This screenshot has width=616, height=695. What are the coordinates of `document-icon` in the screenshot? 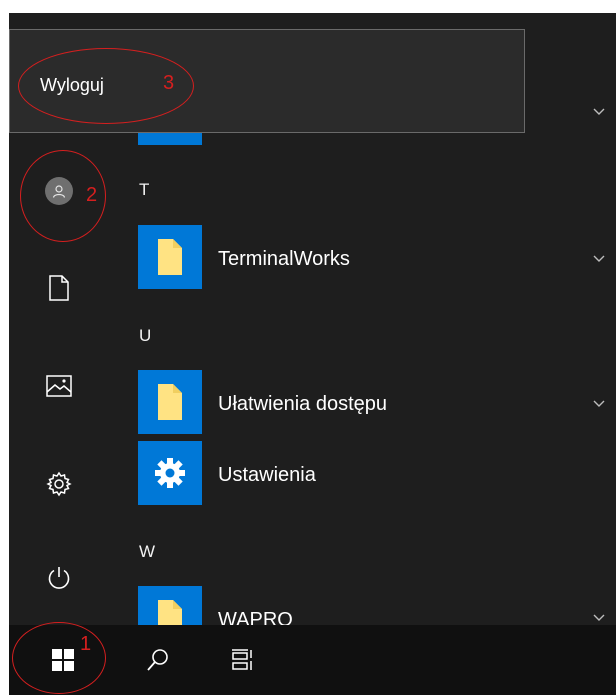 It's located at (59, 288).